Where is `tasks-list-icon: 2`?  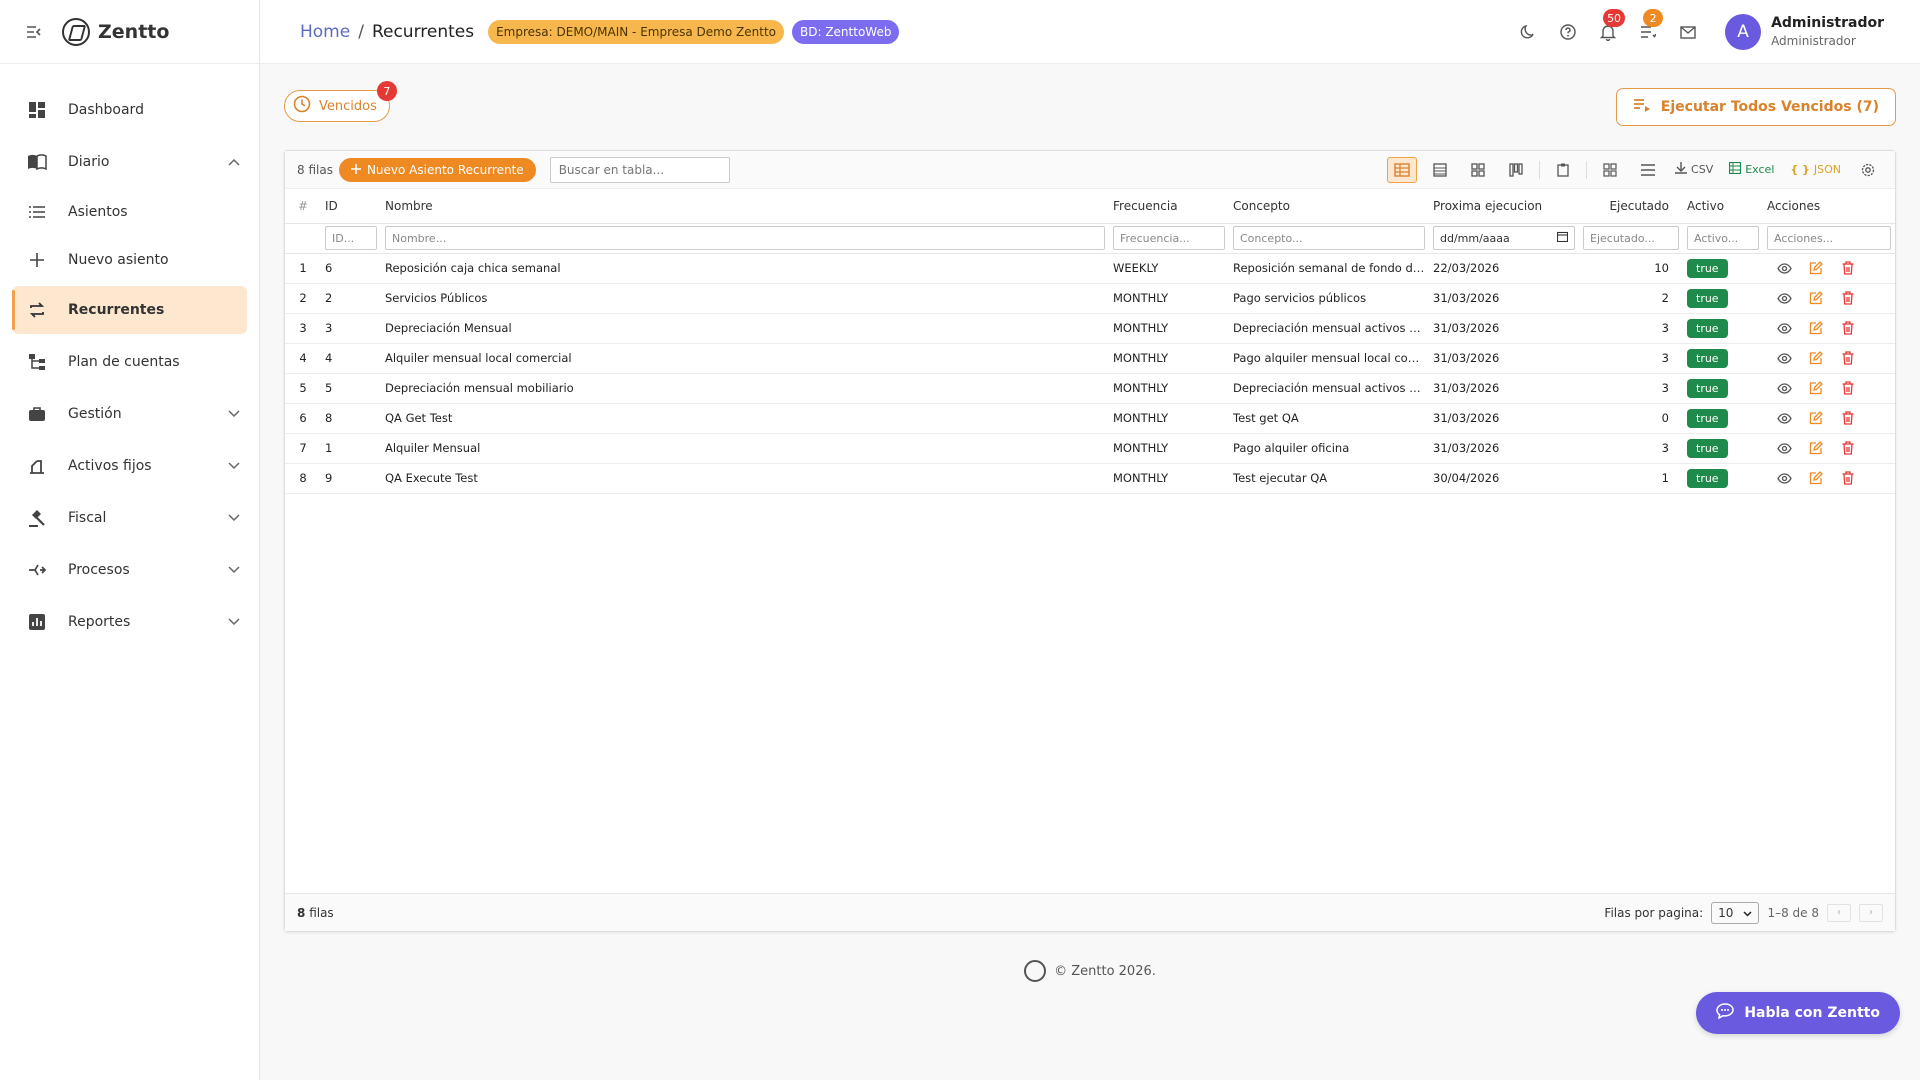 tasks-list-icon: 2 is located at coordinates (1650, 26).